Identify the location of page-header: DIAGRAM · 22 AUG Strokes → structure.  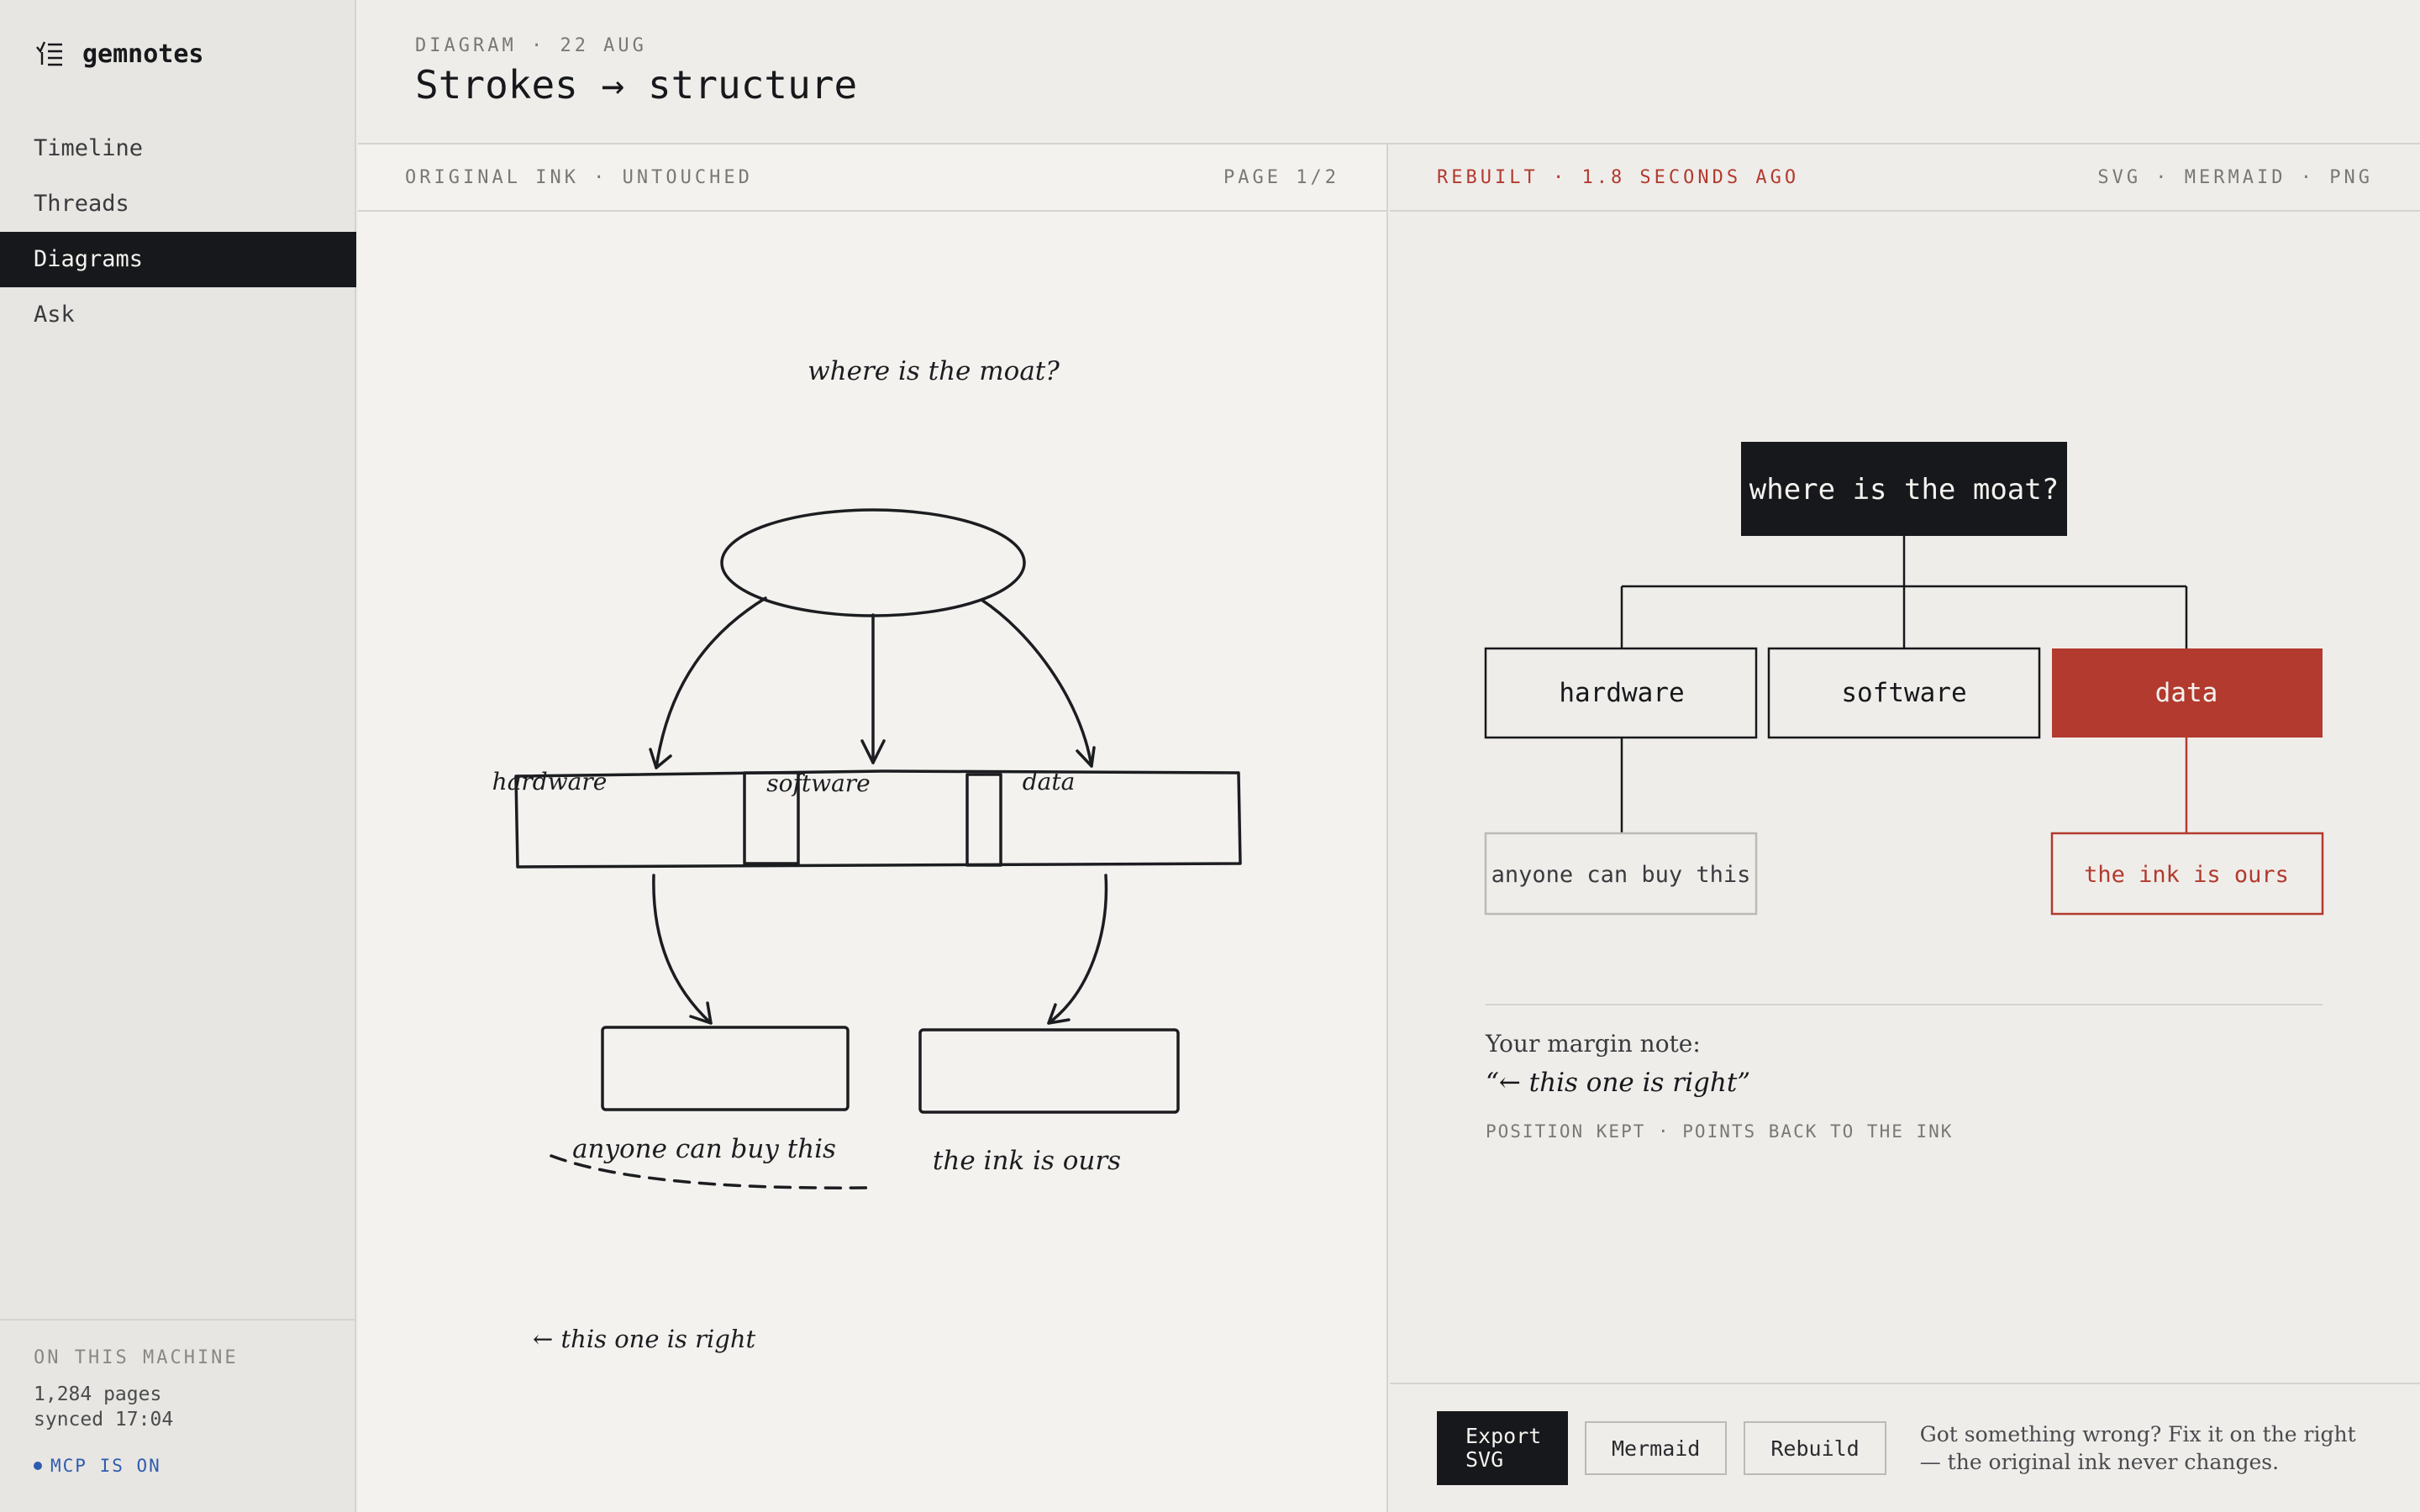
(1389, 72).